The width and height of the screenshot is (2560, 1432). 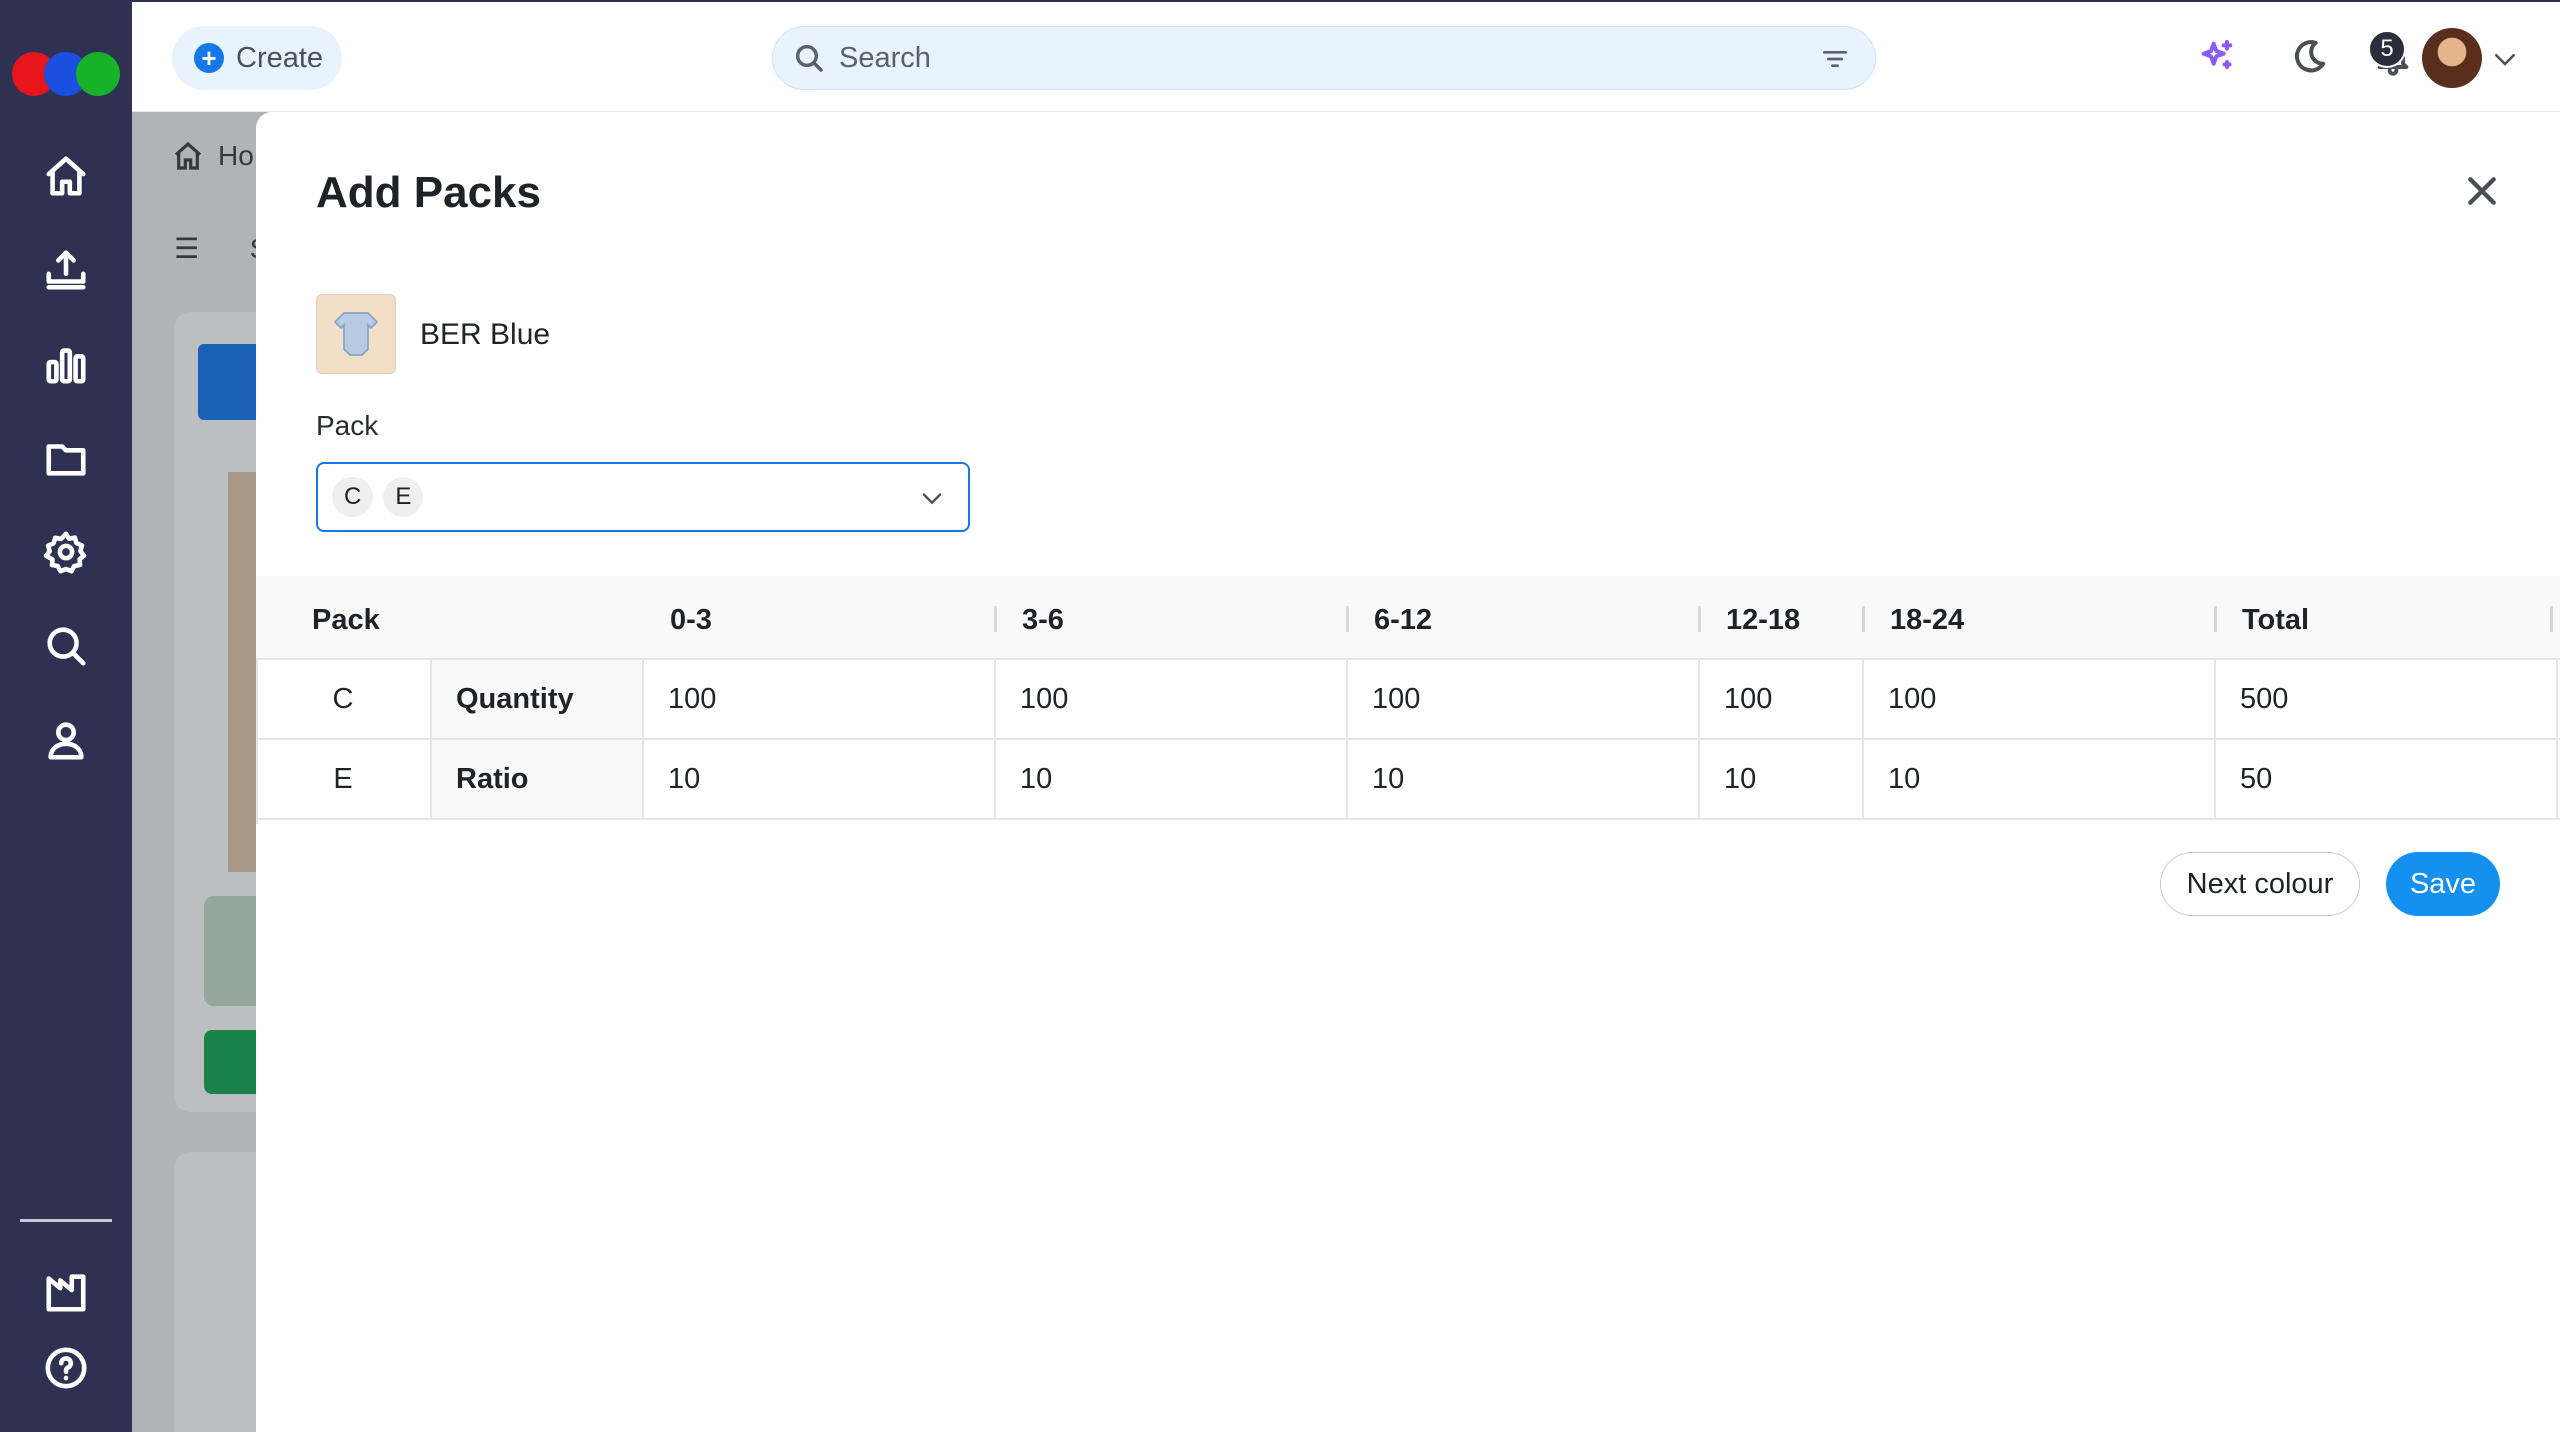 I want to click on pack-chip-e: E, so click(x=403, y=497).